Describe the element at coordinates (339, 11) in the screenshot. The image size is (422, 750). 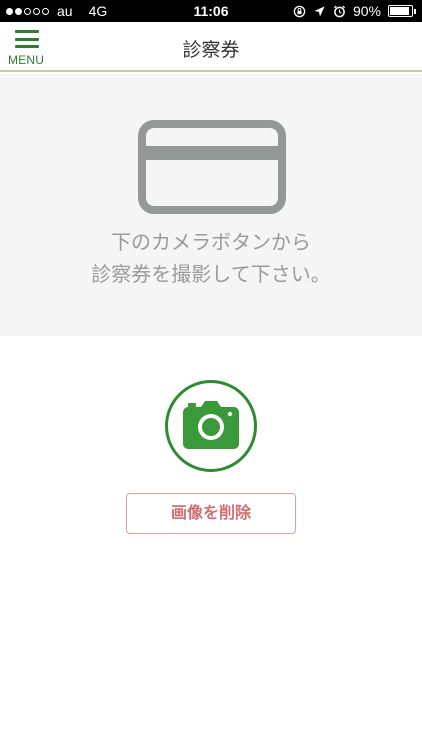
I see `alarm-icon` at that location.